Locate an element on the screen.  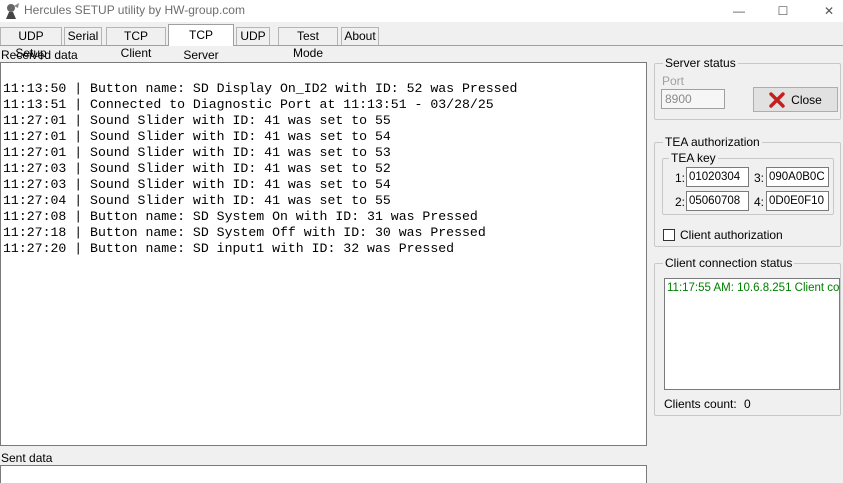
server-status-legend: Server status is located at coordinates (700, 63).